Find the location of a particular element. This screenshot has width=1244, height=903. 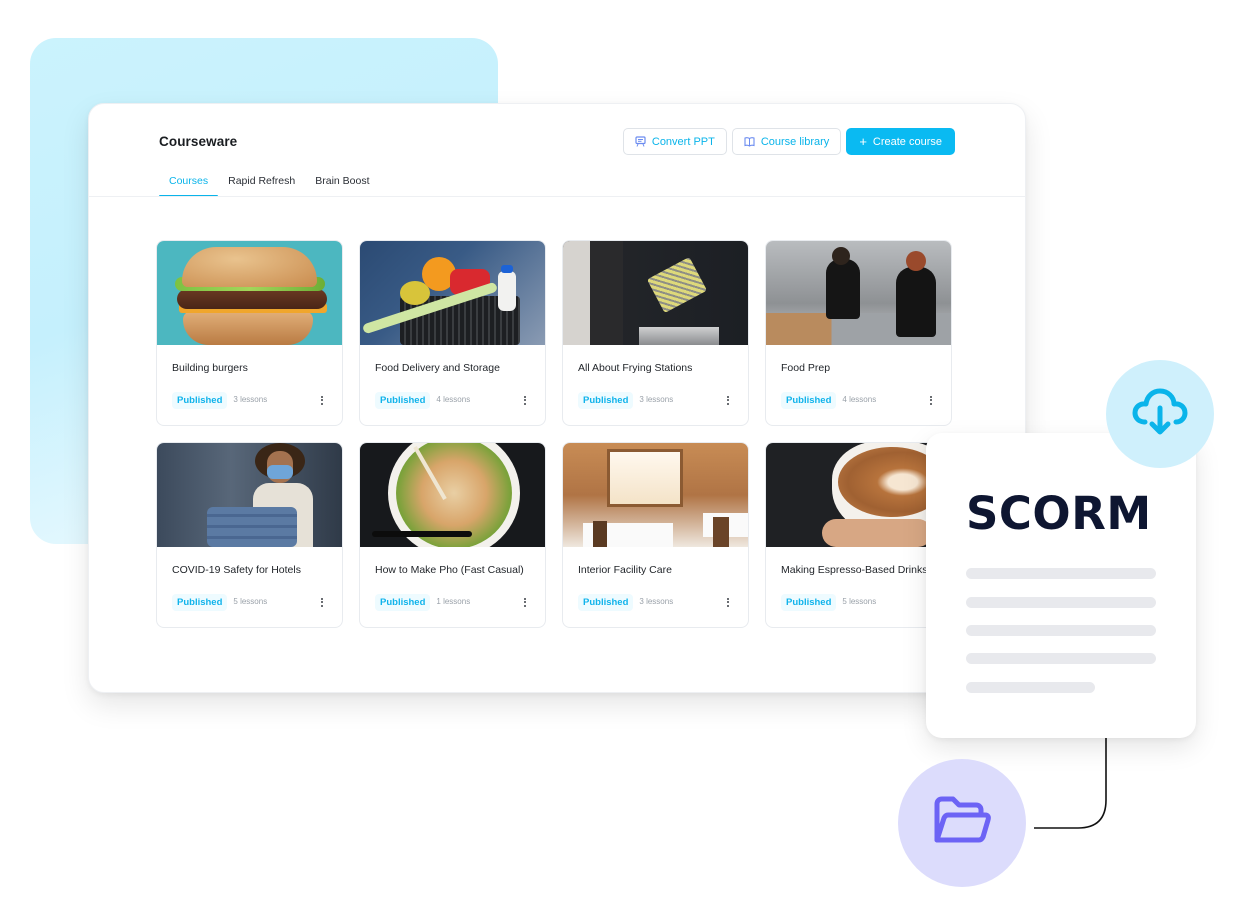

course-card: Food Prep Published 4 lessons is located at coordinates (858, 333).